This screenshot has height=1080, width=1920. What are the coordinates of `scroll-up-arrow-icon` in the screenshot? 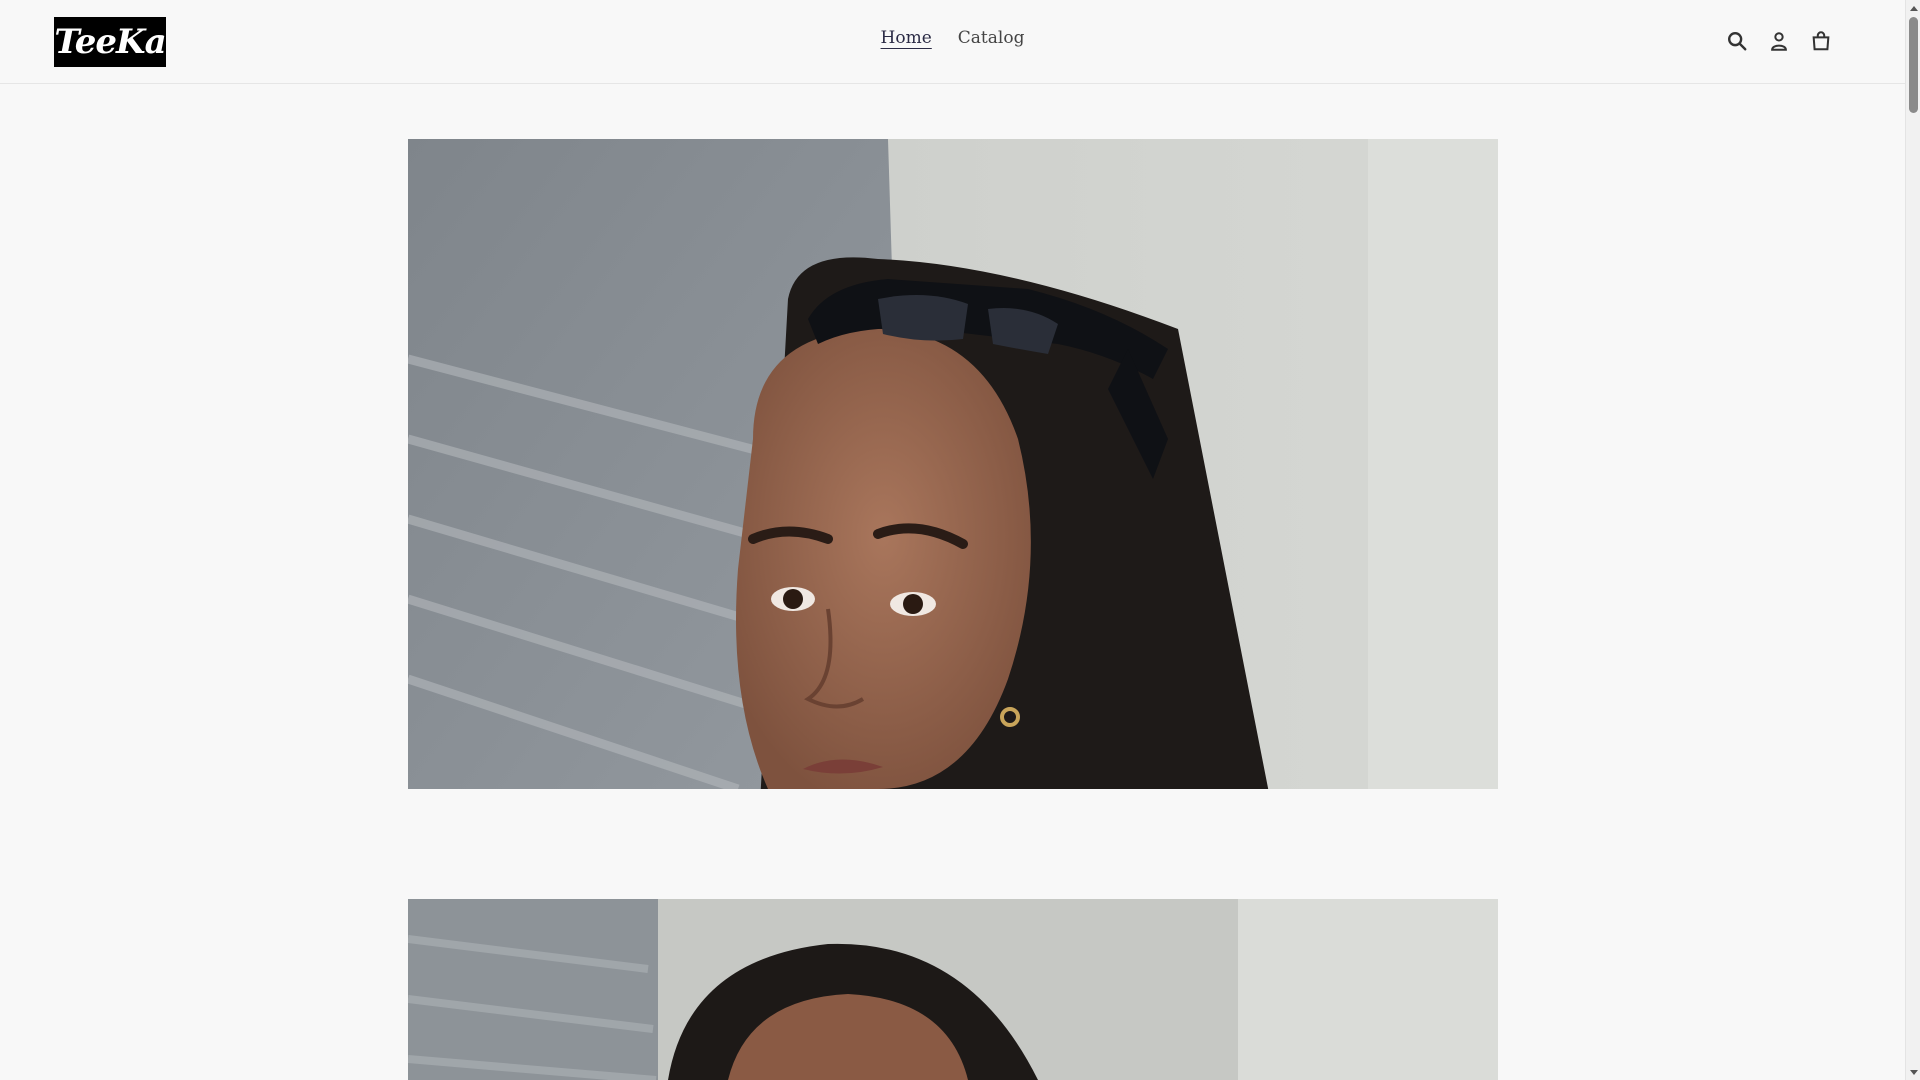 It's located at (1913, 7).